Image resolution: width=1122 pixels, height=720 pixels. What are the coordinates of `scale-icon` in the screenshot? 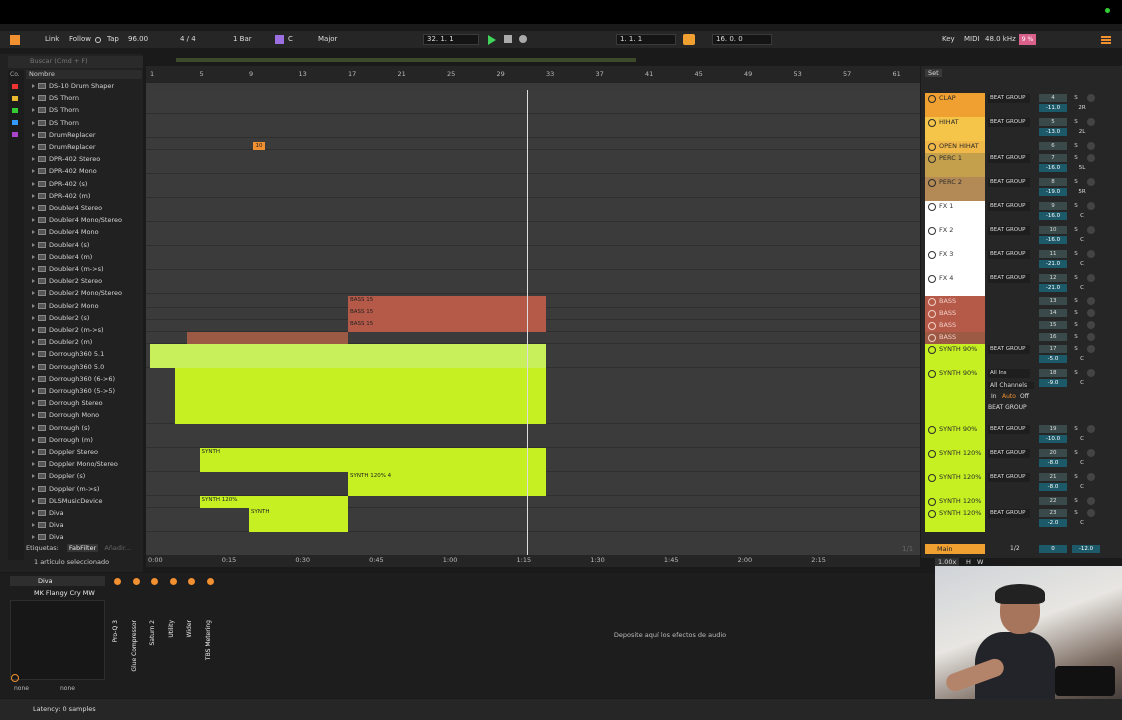 It's located at (279, 39).